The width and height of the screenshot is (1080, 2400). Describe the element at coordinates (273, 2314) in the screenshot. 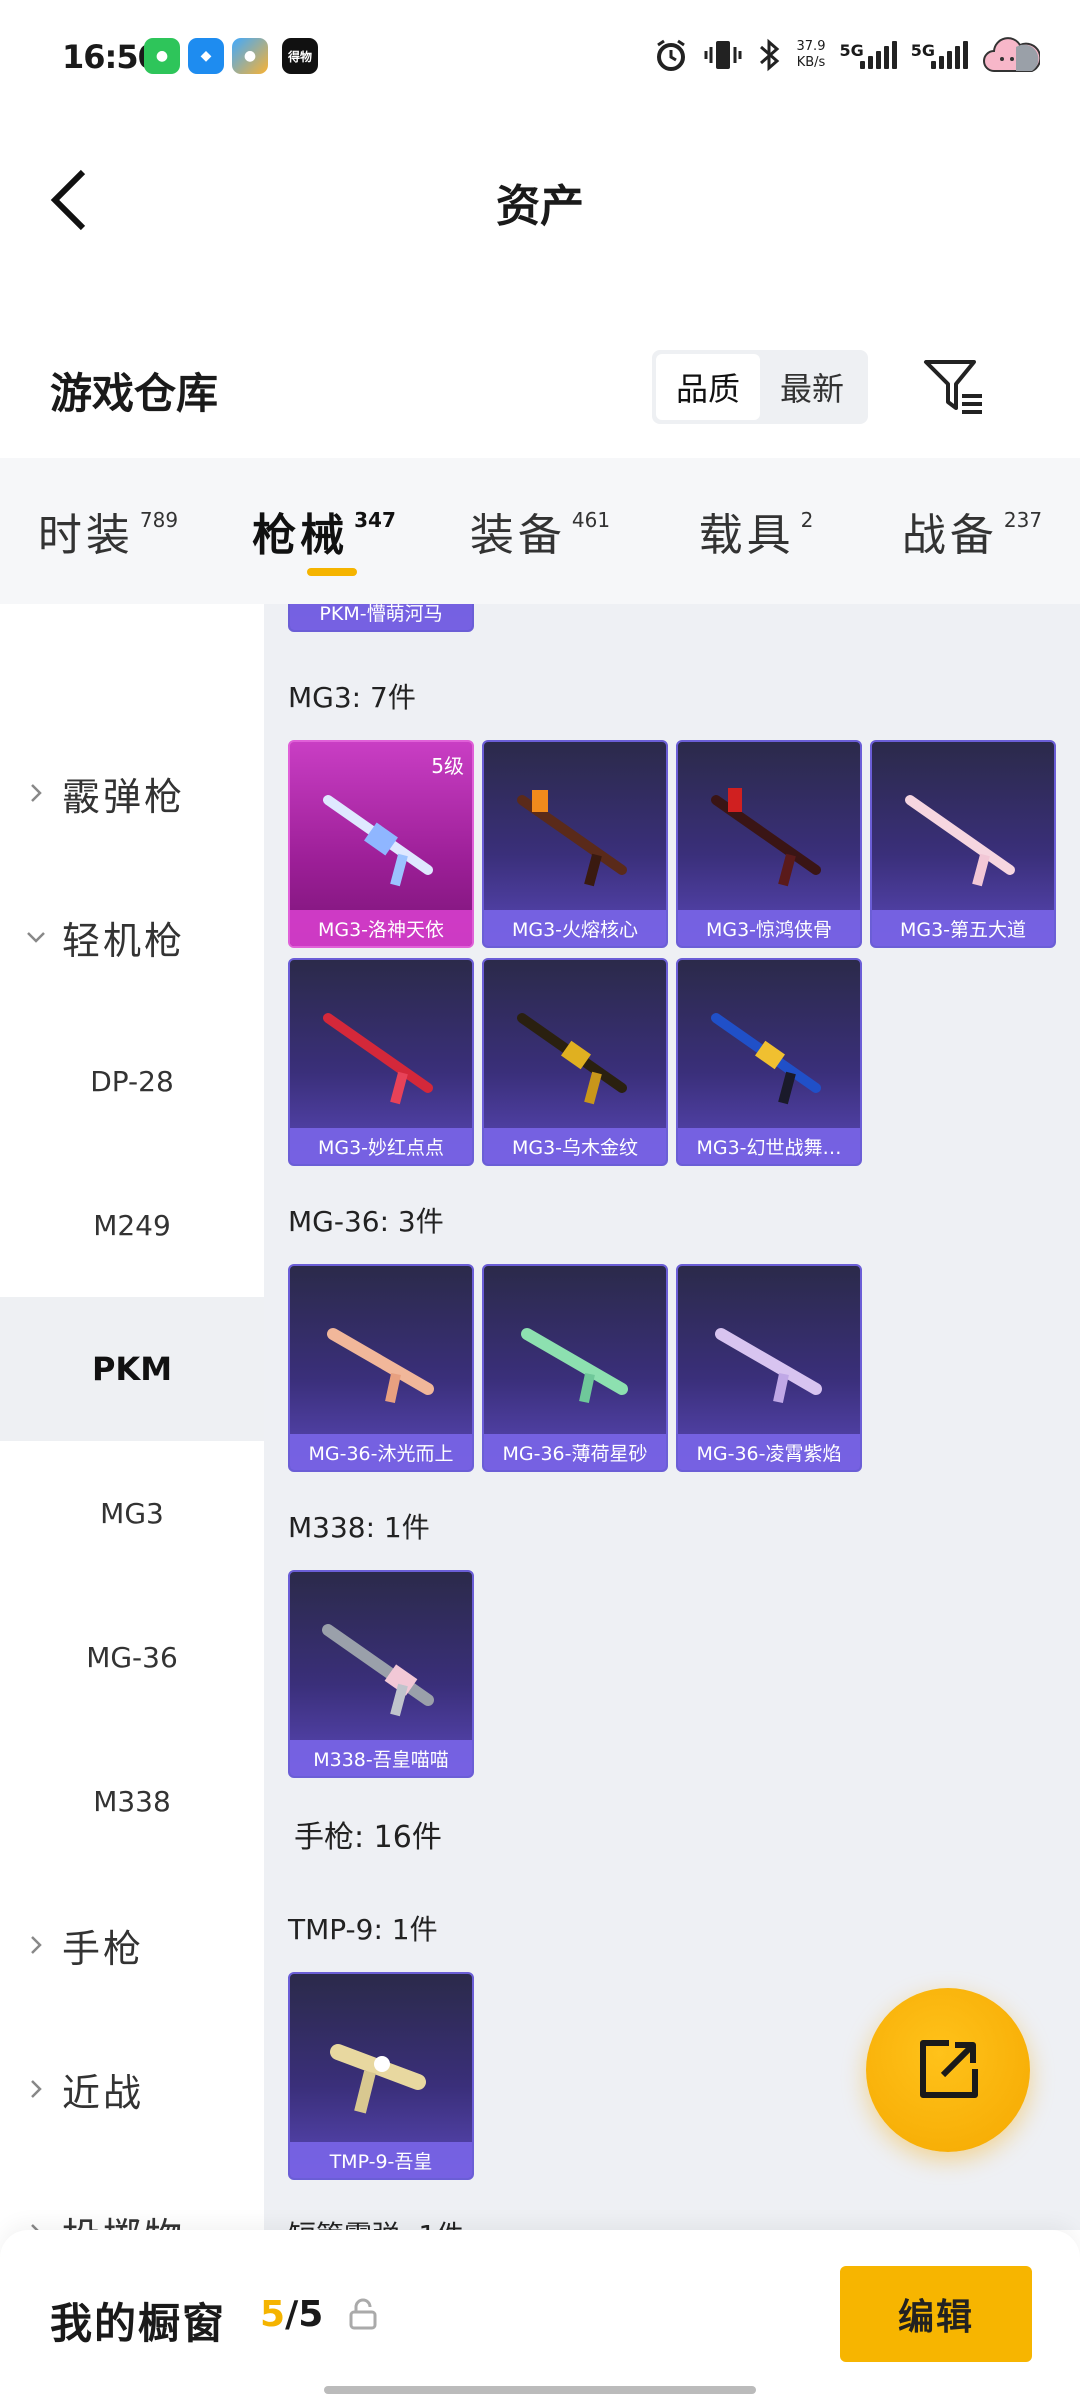

I see `showcase-current: 5` at that location.